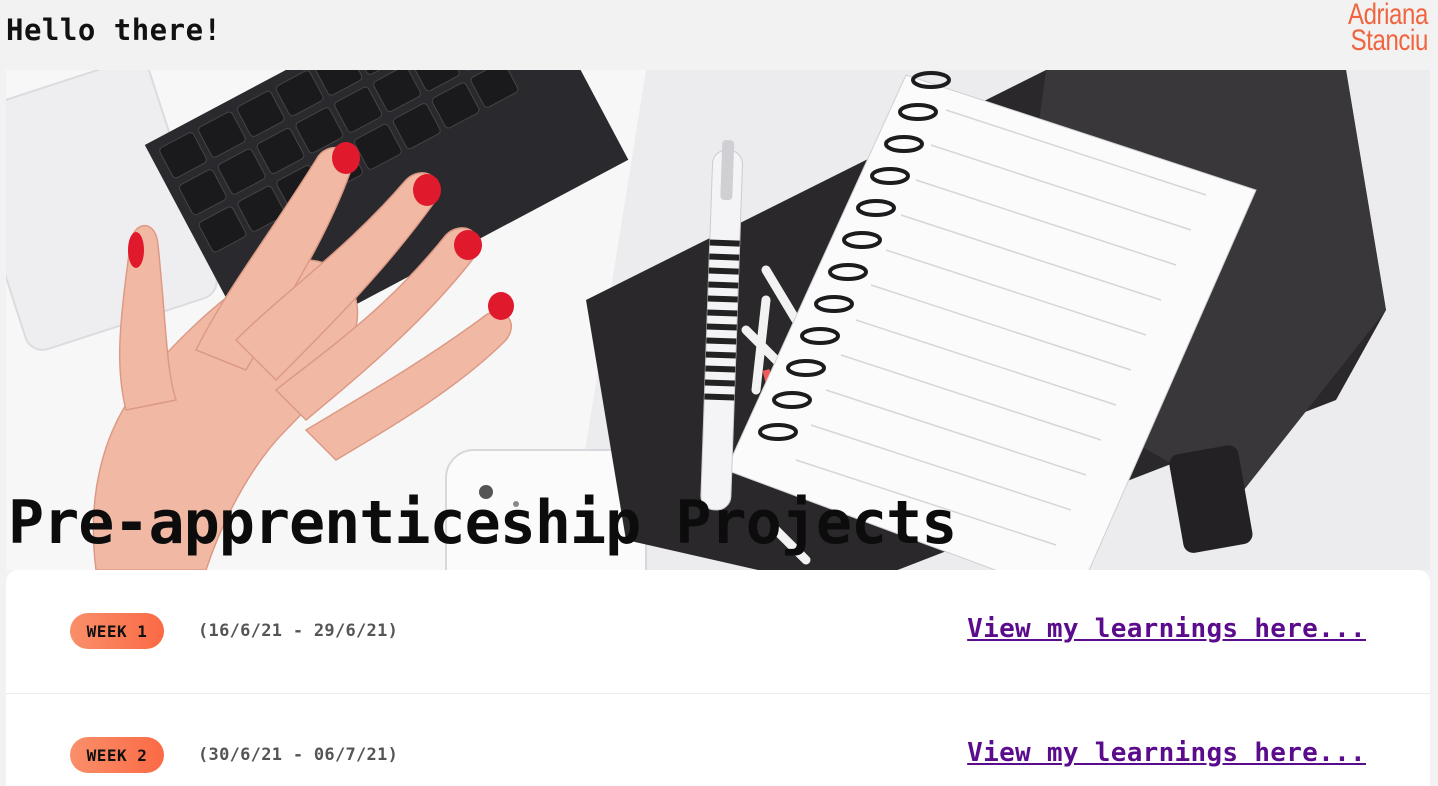 The image size is (1438, 786). I want to click on header: Hello there! Adriana Stanciu, so click(719, 35).